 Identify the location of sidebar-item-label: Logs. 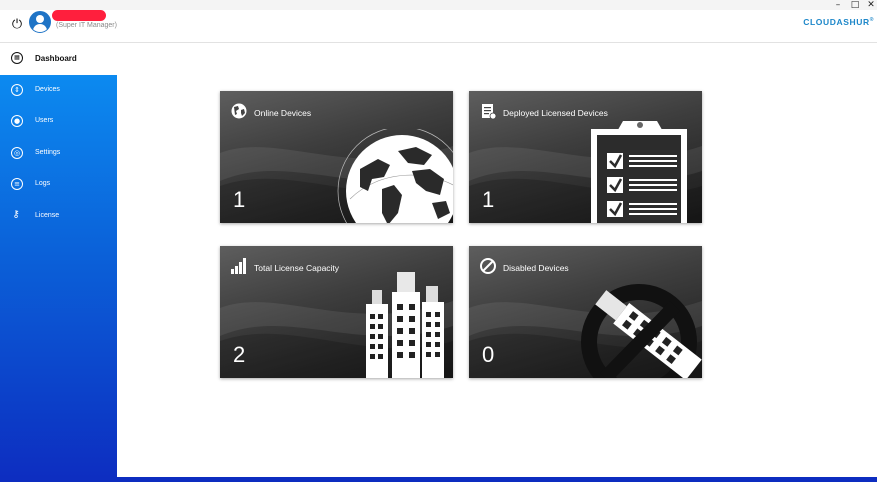
(43, 183).